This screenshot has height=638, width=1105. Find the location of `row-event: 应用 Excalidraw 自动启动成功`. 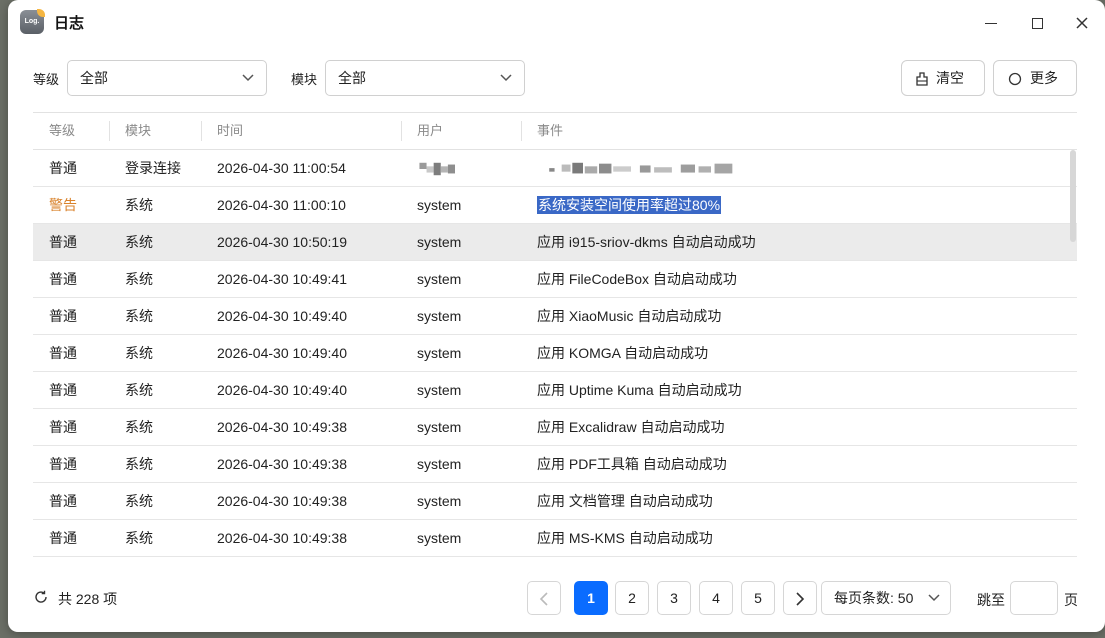

row-event: 应用 Excalidraw 自动启动成功 is located at coordinates (631, 427).